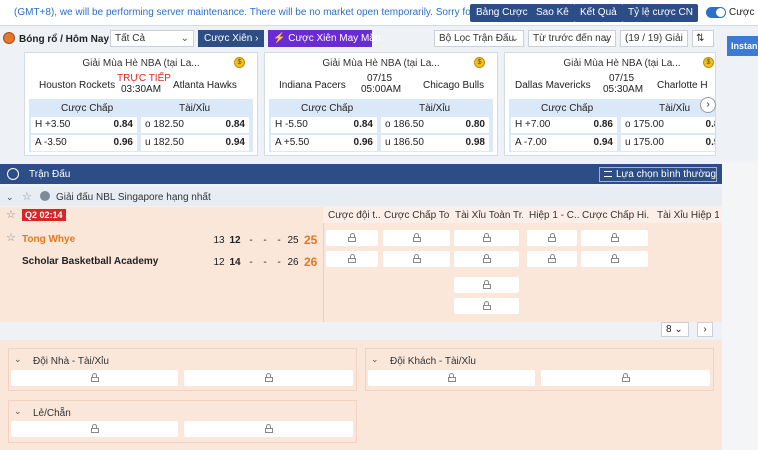  I want to click on odds-type-select: Tỷ lệ cược CN ⌄, so click(663, 13).